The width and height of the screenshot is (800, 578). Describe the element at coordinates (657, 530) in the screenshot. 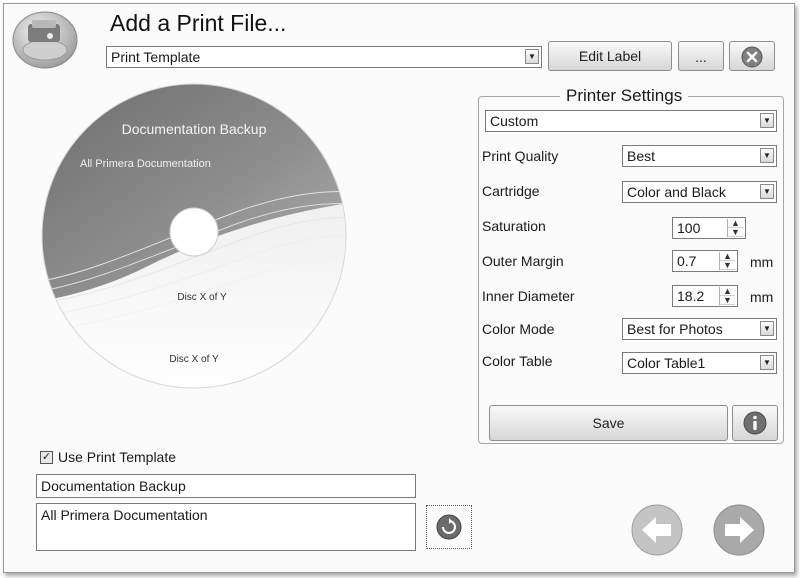

I see `arrow-left-icon` at that location.